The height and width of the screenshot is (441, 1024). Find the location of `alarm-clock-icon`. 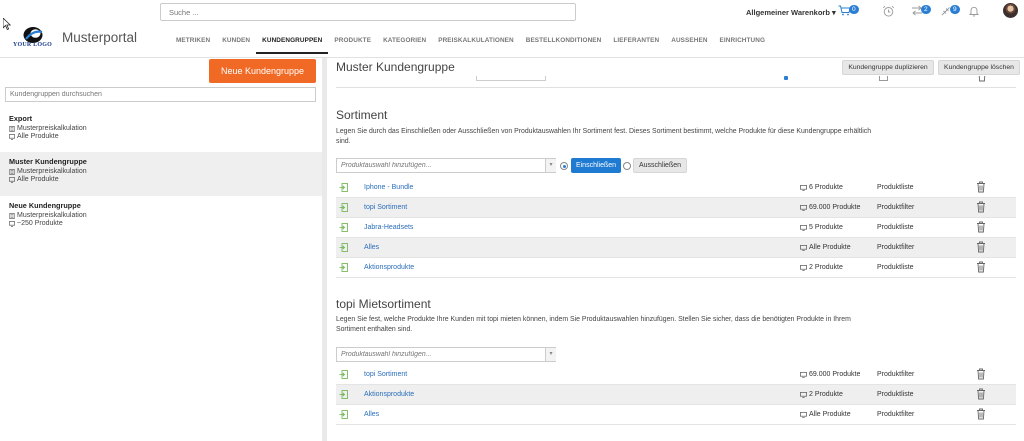

alarm-clock-icon is located at coordinates (888, 11).